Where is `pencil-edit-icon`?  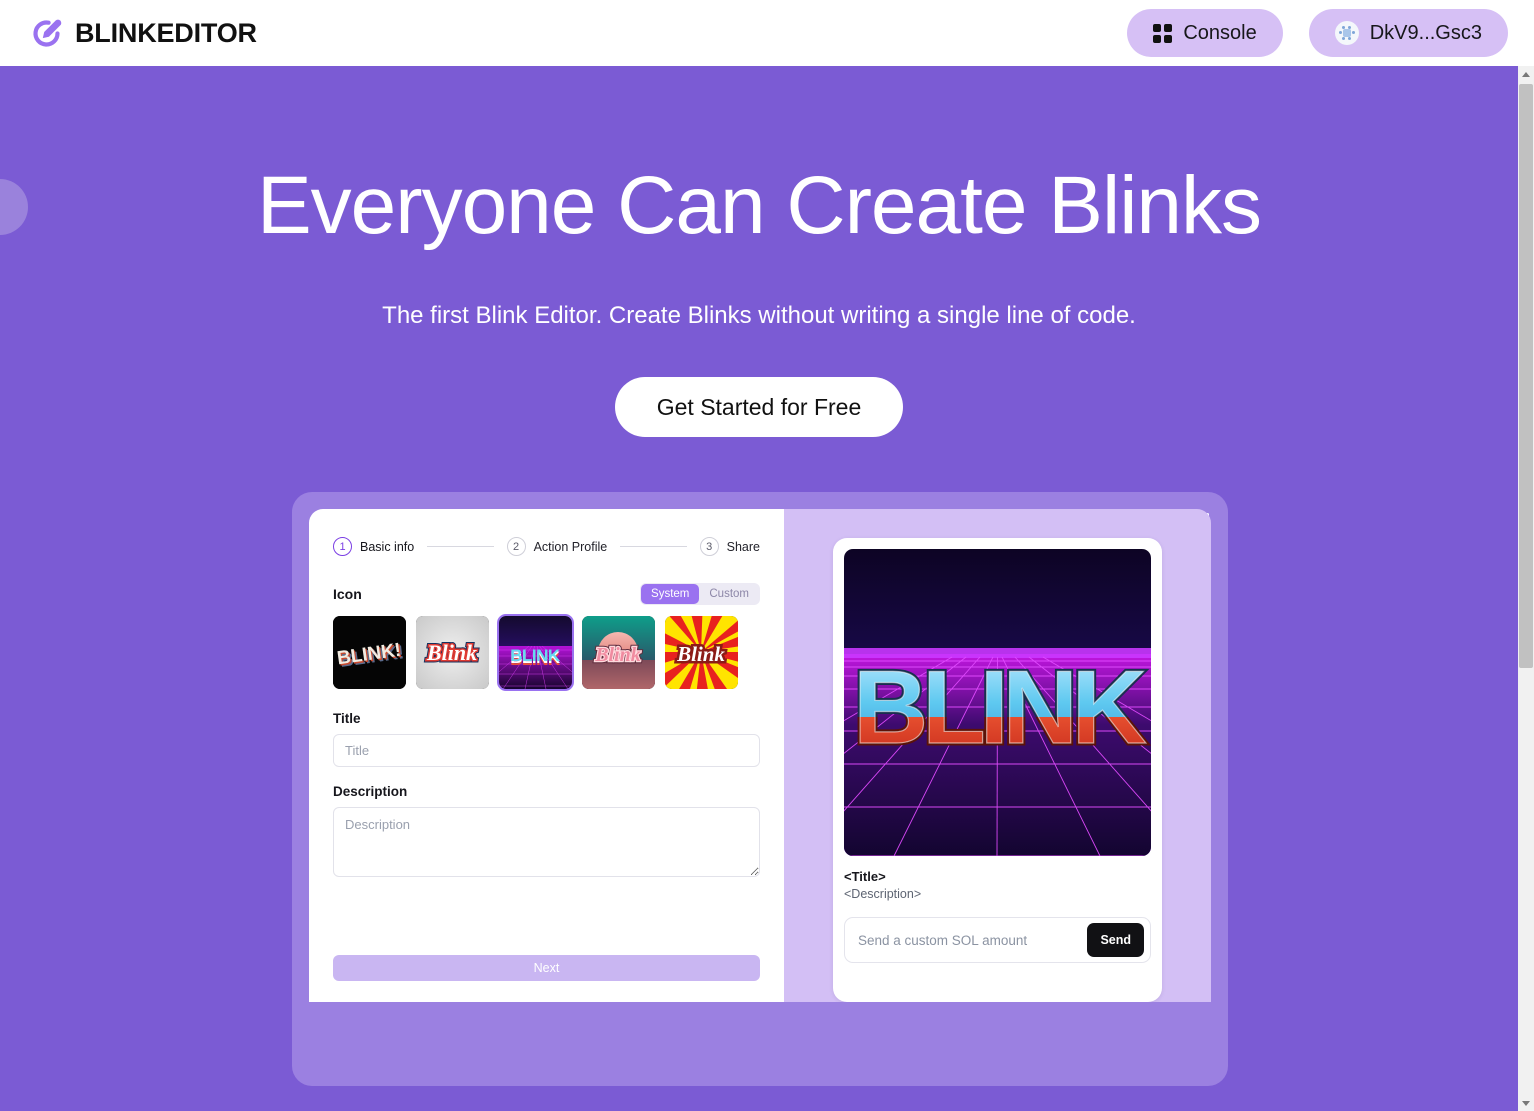 pencil-edit-icon is located at coordinates (47, 33).